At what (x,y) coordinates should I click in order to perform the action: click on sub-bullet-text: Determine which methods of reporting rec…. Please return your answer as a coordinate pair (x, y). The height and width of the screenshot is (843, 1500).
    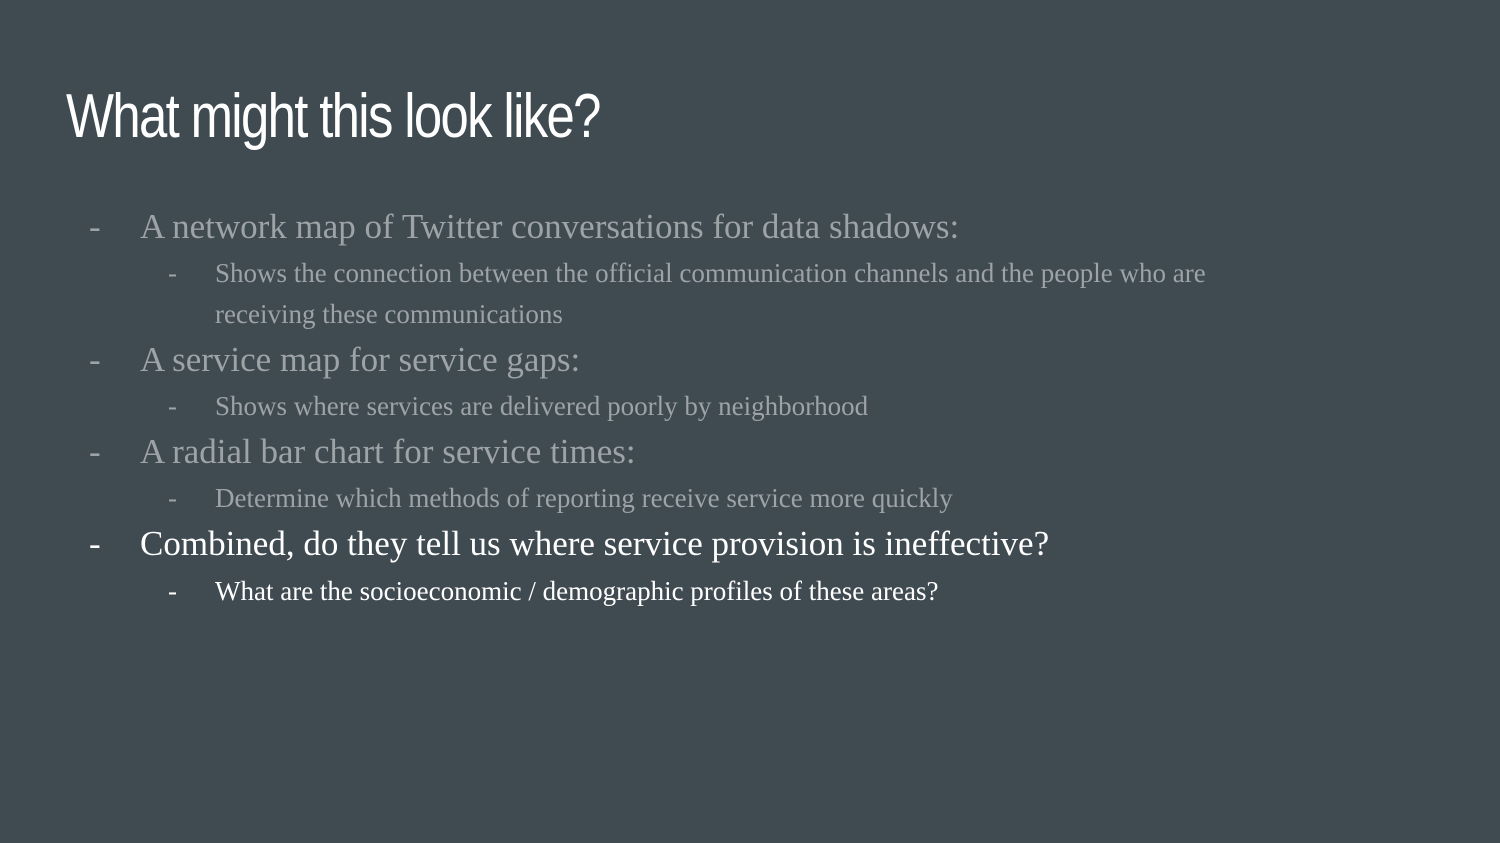
    Looking at the image, I should click on (584, 498).